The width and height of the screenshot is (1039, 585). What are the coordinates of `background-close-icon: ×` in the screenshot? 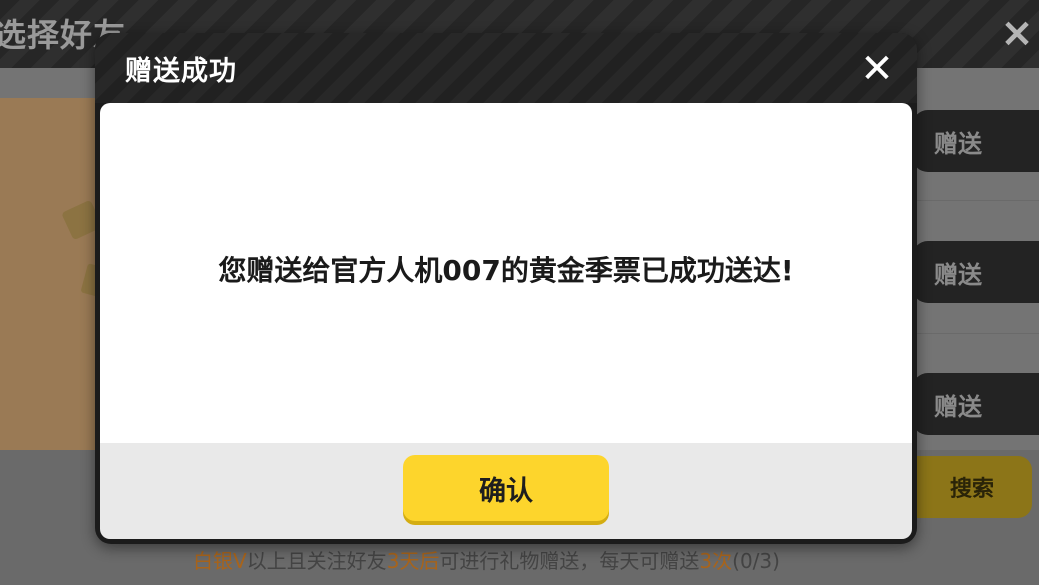 It's located at (1017, 33).